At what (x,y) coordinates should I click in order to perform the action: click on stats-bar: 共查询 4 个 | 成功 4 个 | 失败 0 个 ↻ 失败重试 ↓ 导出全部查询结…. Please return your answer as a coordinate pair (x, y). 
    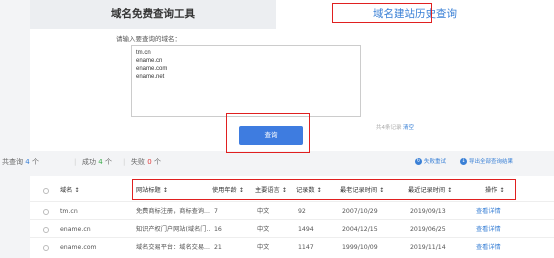
    Looking at the image, I should click on (277, 162).